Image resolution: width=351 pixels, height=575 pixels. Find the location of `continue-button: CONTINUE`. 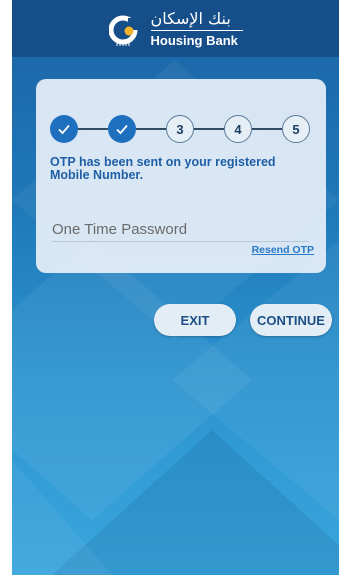

continue-button: CONTINUE is located at coordinates (291, 320).